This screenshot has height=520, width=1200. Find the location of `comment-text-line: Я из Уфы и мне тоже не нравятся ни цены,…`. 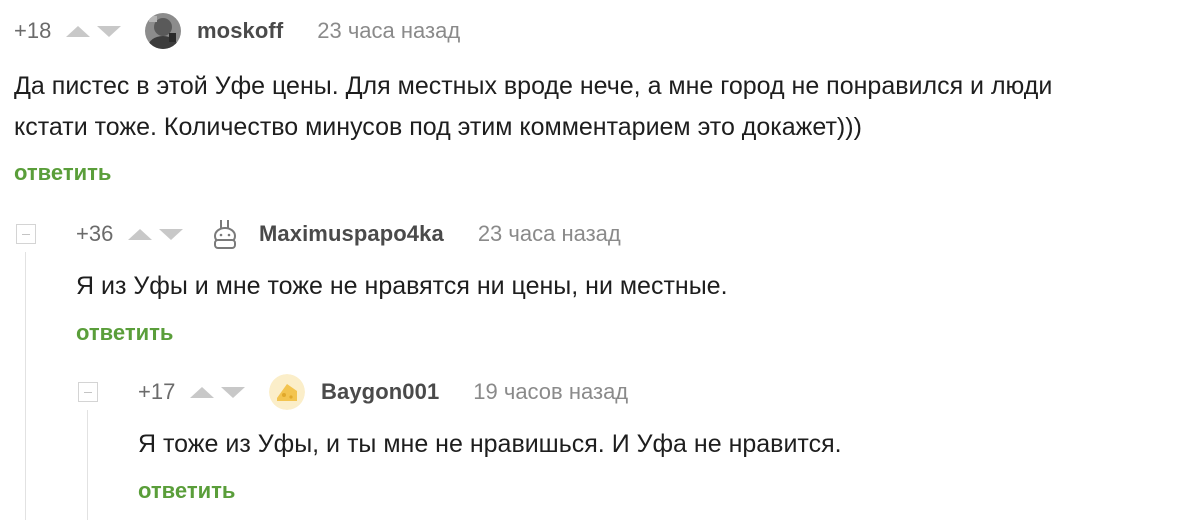

comment-text-line: Я из Уфы и мне тоже не нравятся ни цены,… is located at coordinates (402, 286).